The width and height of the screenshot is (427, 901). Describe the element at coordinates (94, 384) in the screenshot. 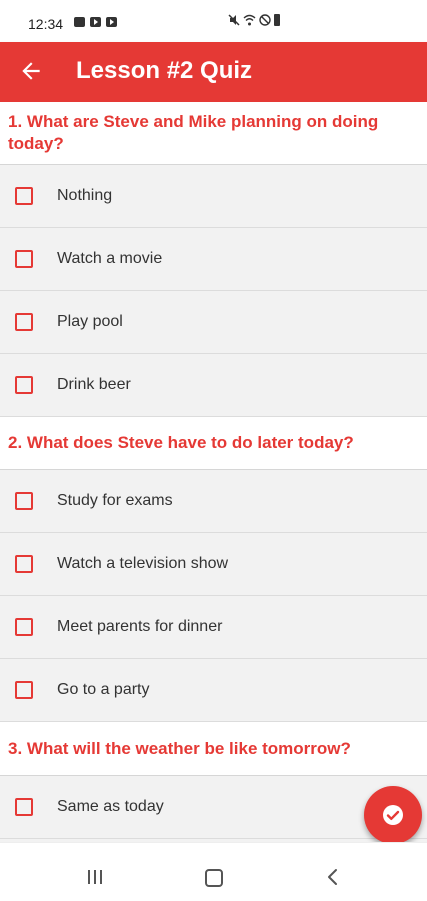

I see `option-label: Drink beer` at that location.